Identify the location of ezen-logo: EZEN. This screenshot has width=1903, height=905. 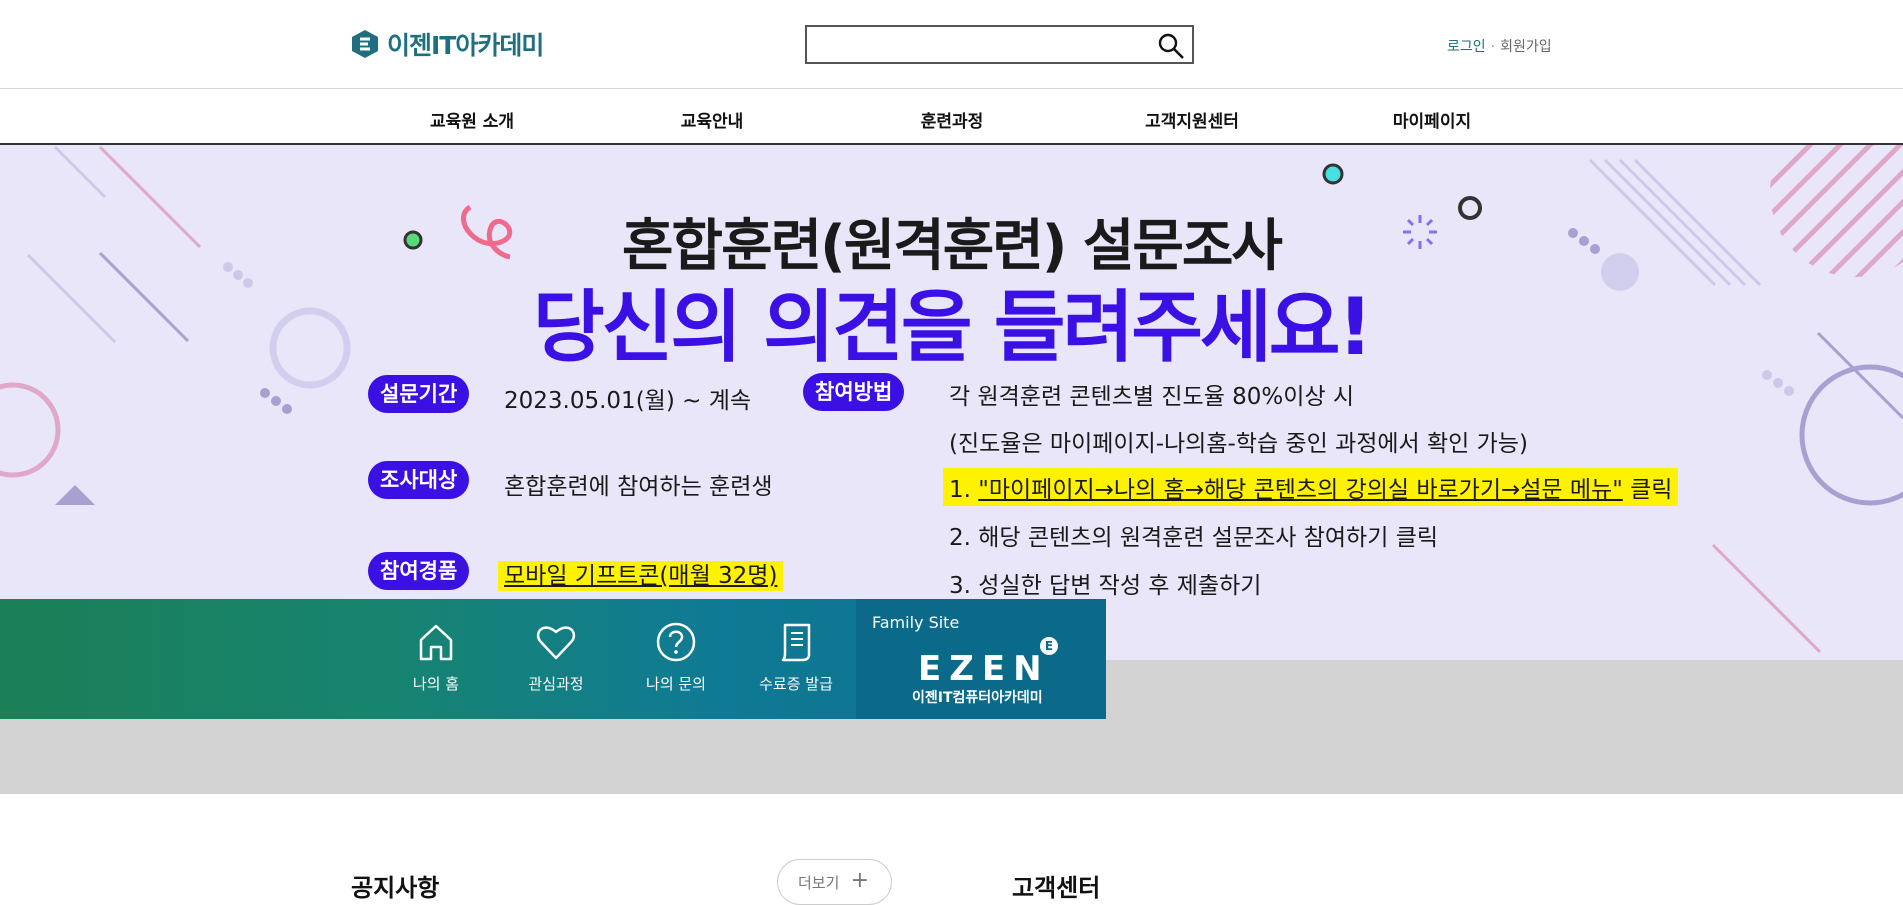
(984, 669).